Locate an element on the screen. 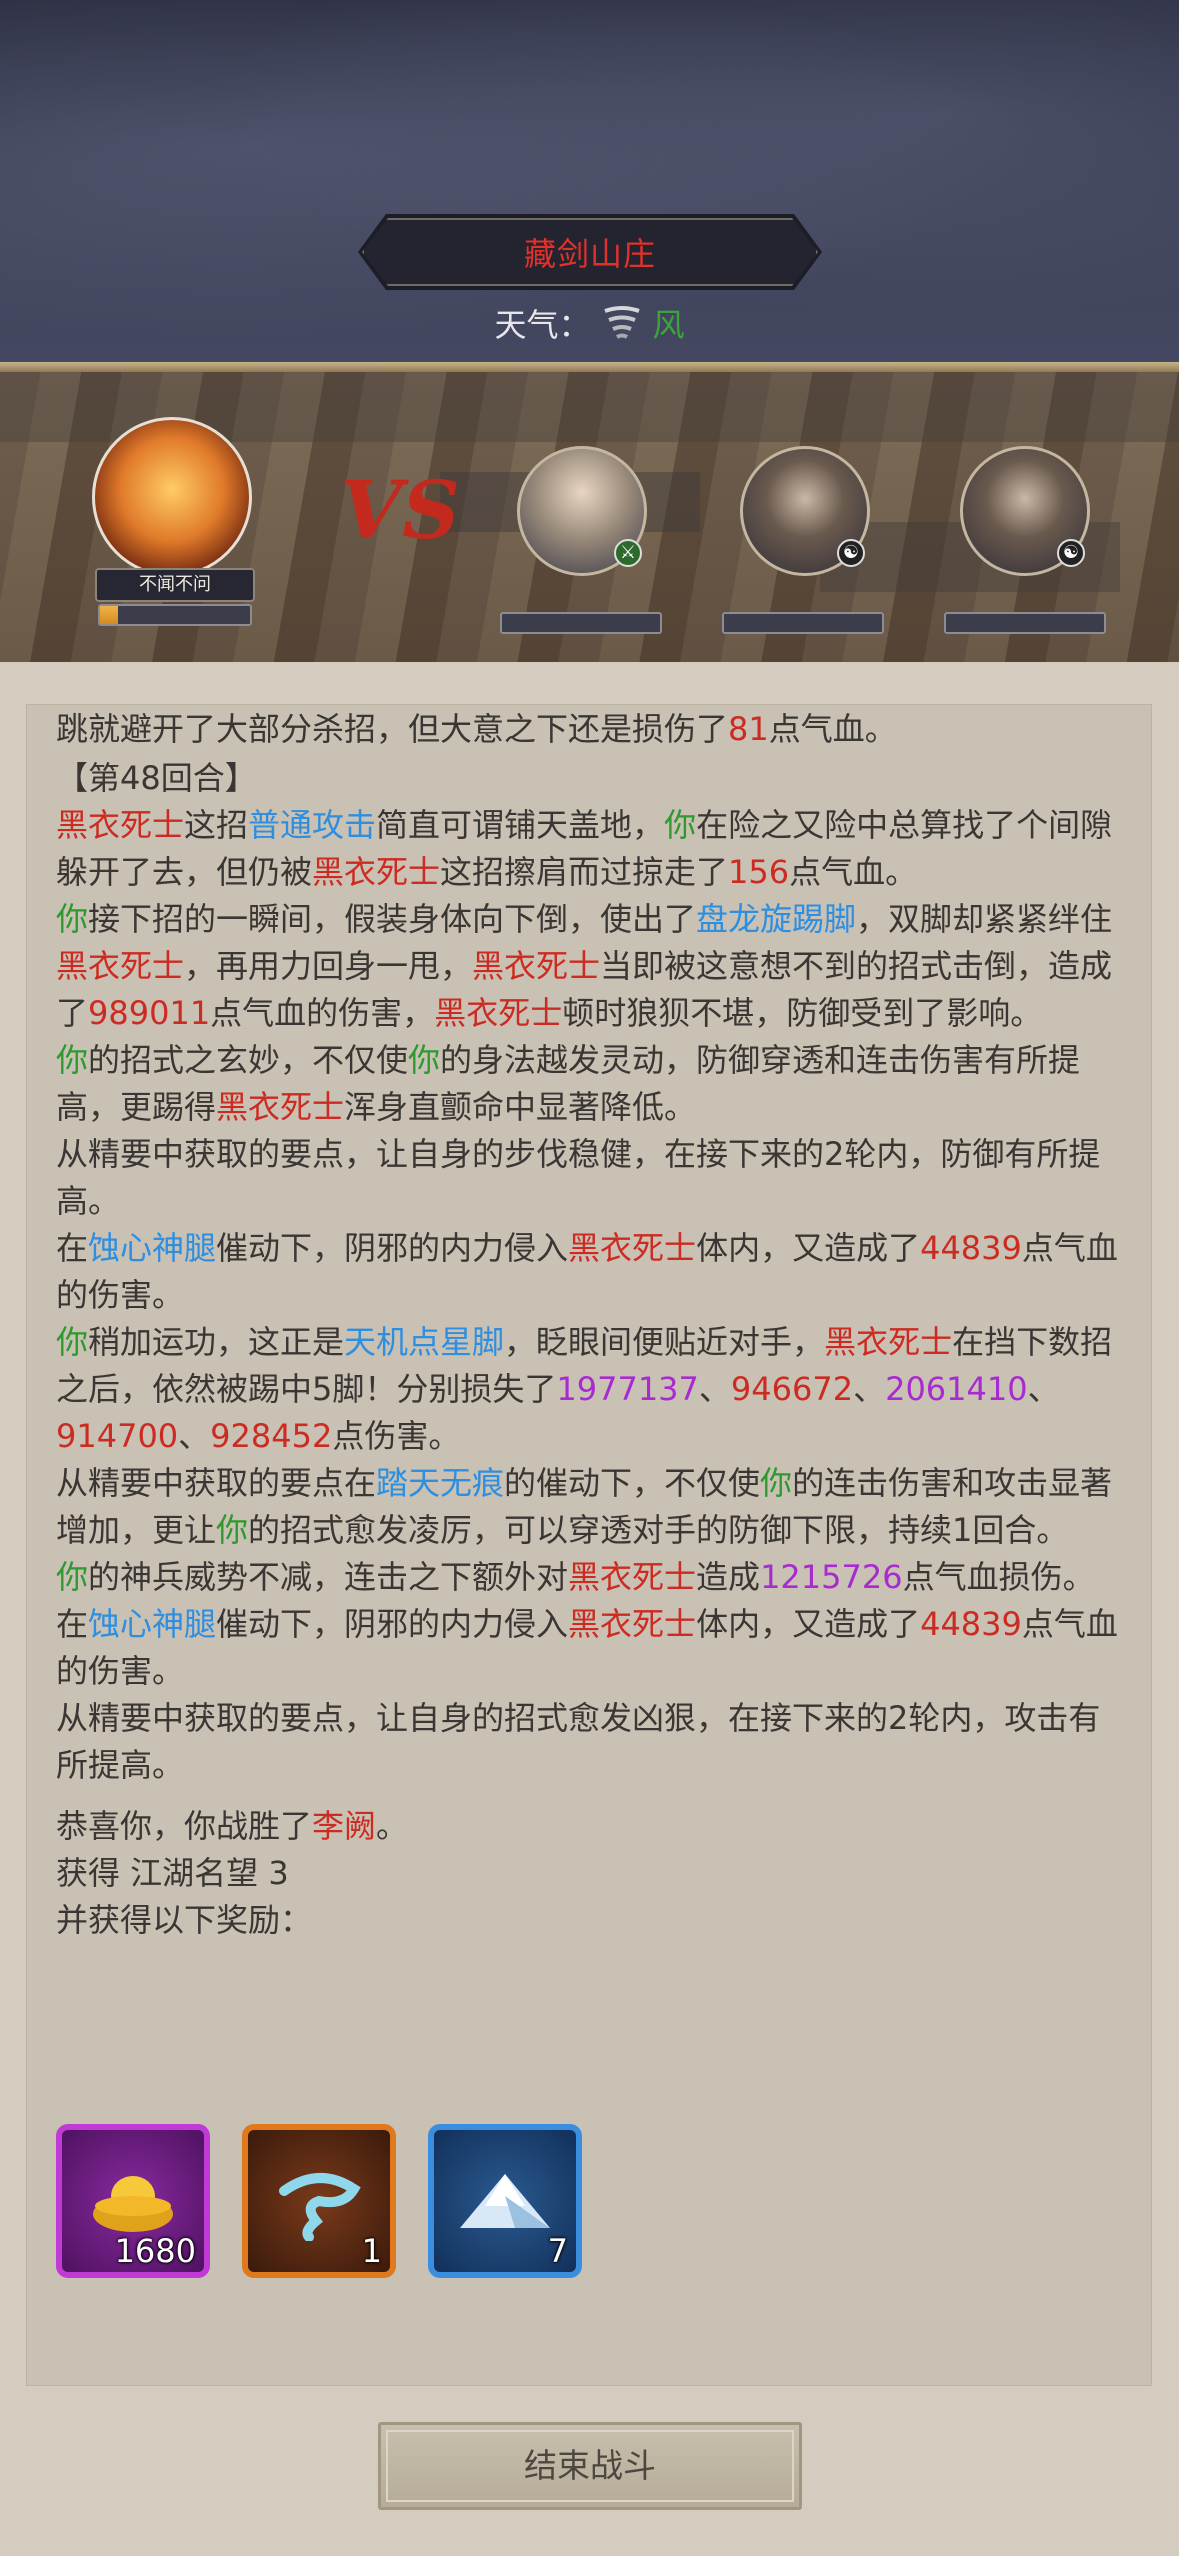 This screenshot has width=1179, height=2556. whirlwind-icon is located at coordinates (622, 323).